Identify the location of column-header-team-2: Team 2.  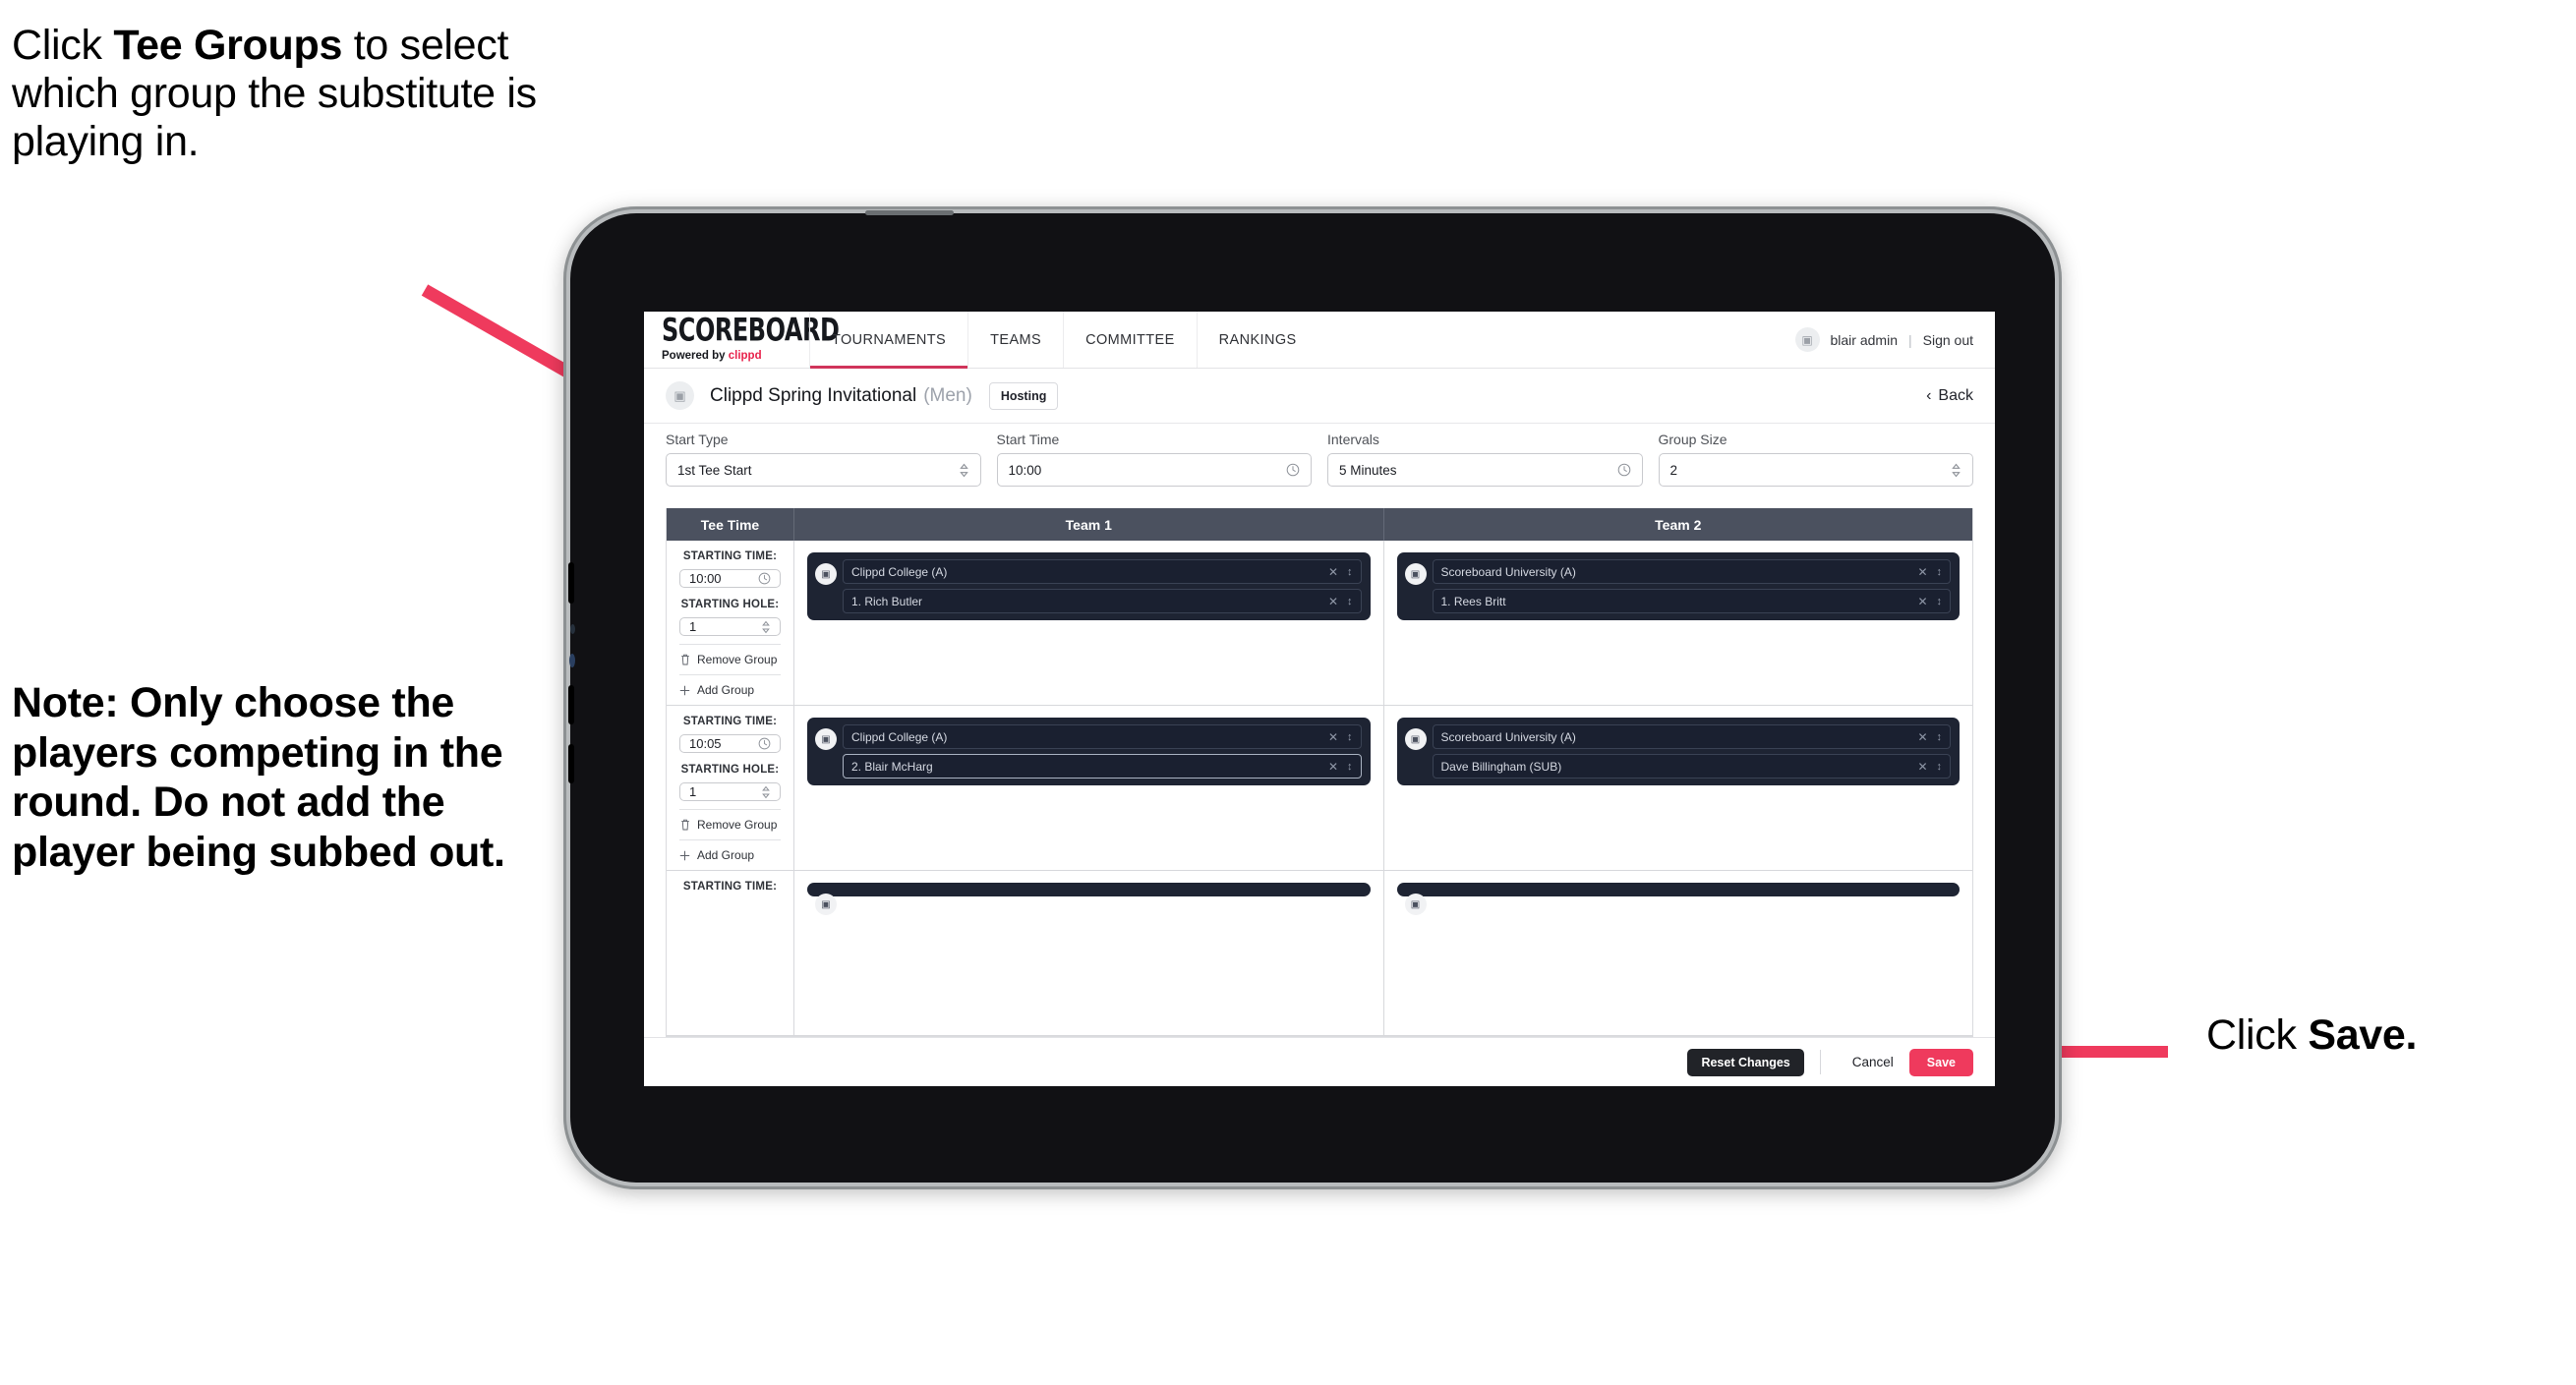
(1678, 524).